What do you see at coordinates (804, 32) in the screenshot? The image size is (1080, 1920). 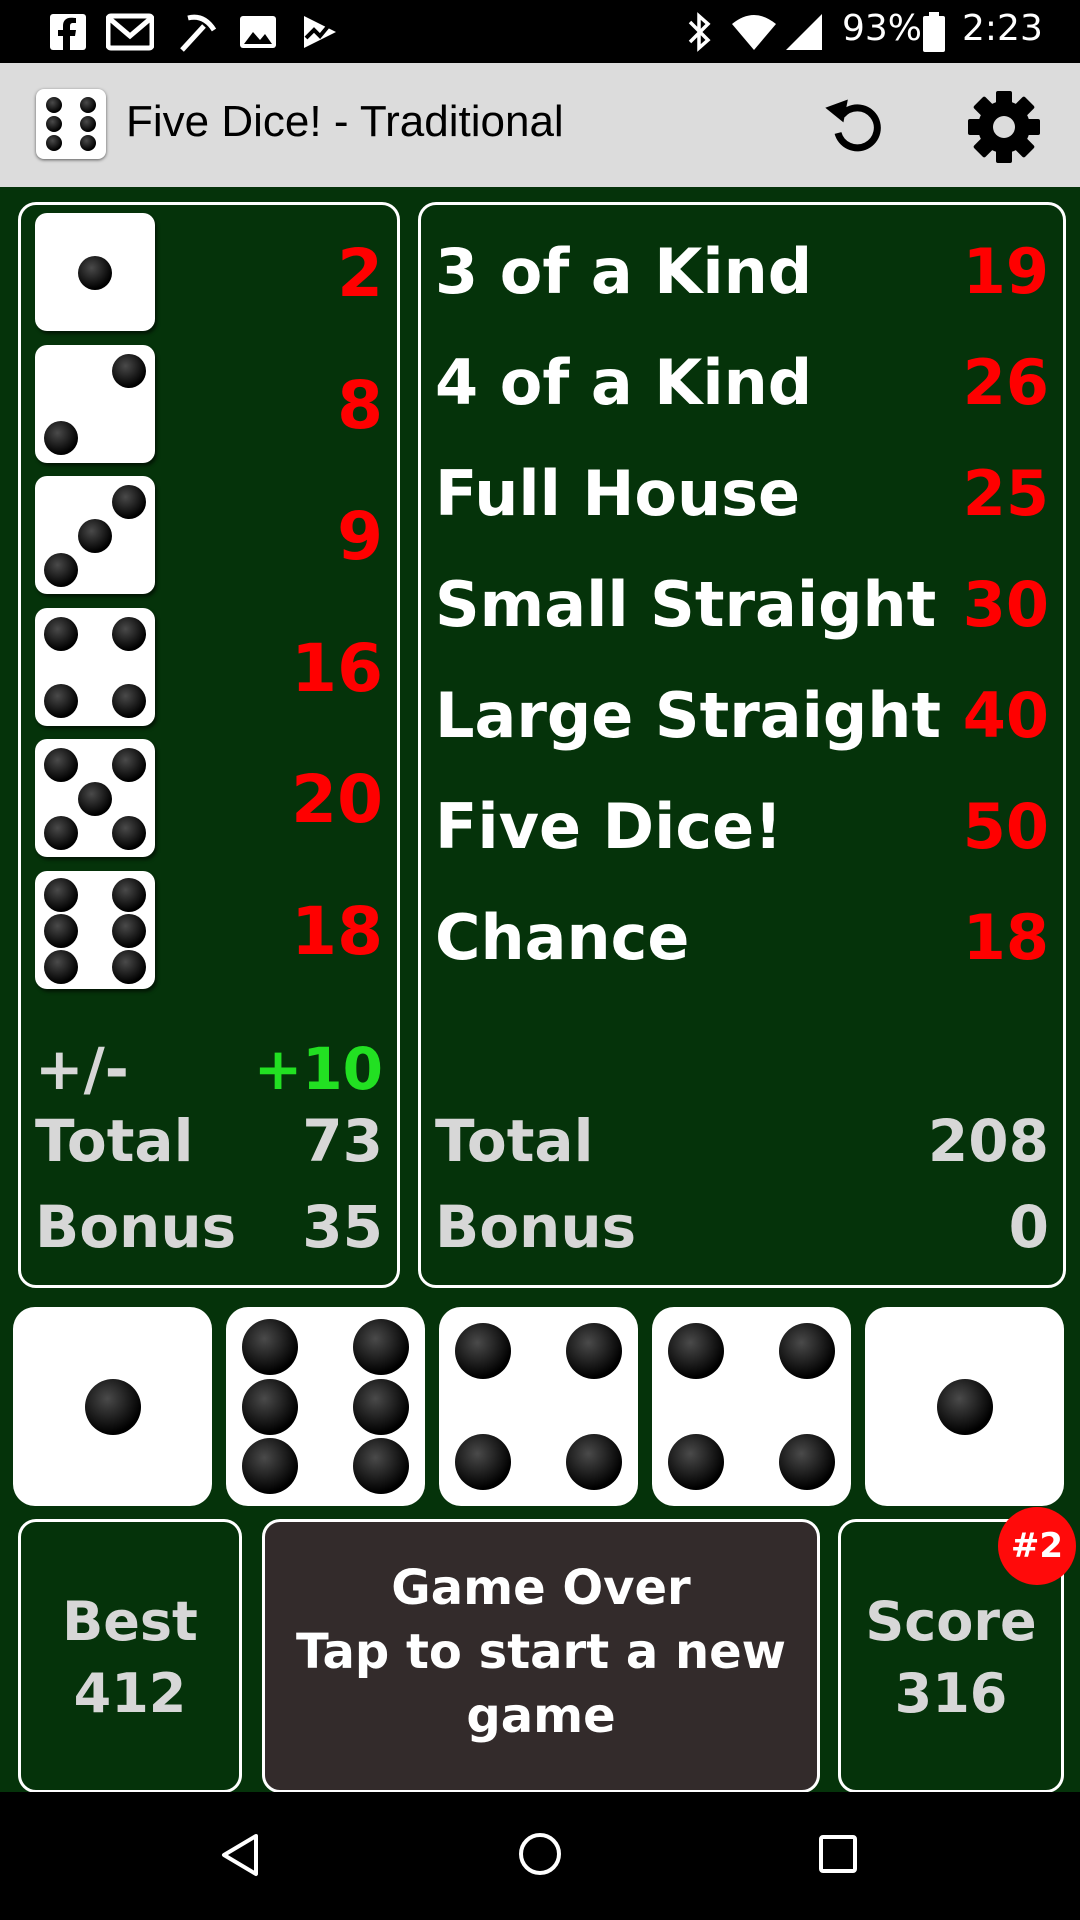 I see `signal-icon` at bounding box center [804, 32].